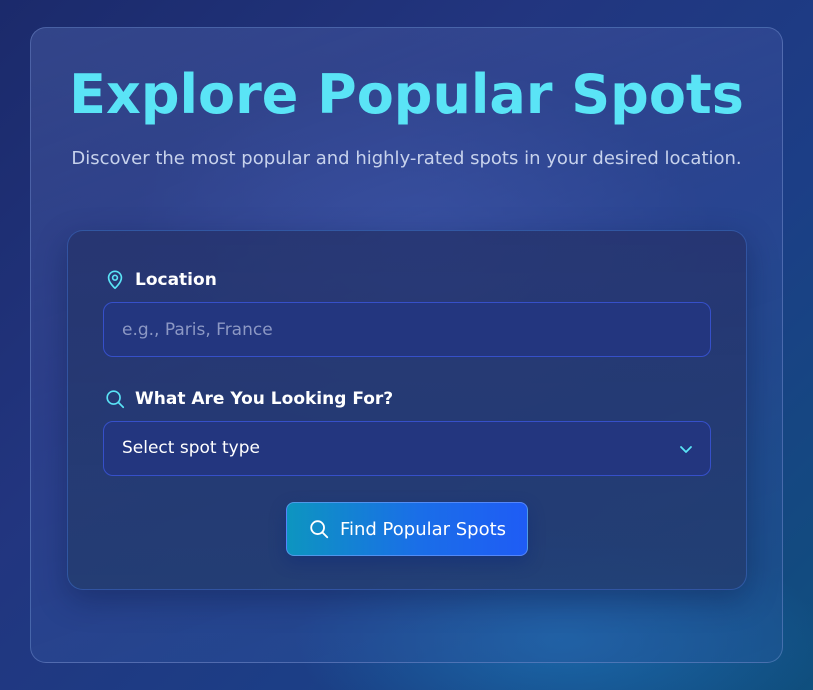  Describe the element at coordinates (191, 448) in the screenshot. I see `spot-type-selected-value: Select spot type` at that location.